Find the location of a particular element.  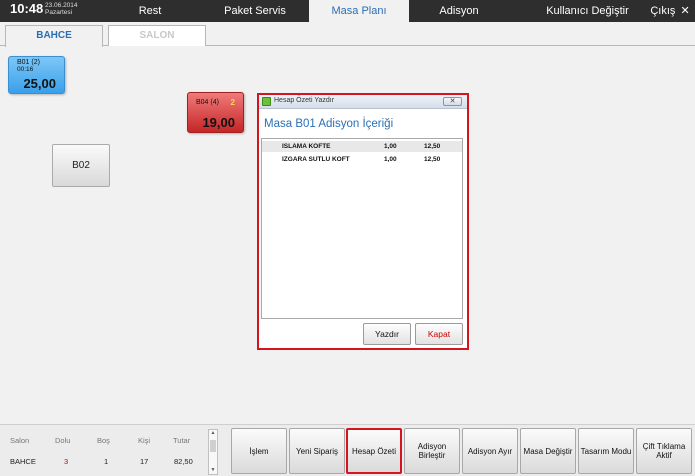

dialog-close-icon: ✕ is located at coordinates (452, 101).